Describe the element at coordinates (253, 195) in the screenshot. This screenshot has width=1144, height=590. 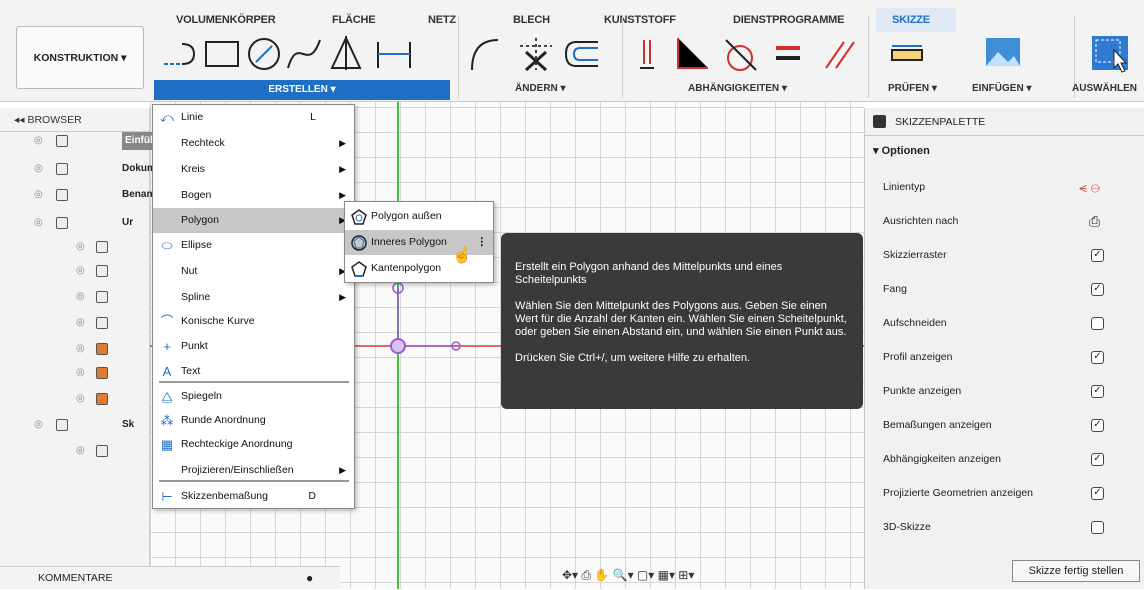
I see `menu-item-bogen: Bogen ▶` at that location.